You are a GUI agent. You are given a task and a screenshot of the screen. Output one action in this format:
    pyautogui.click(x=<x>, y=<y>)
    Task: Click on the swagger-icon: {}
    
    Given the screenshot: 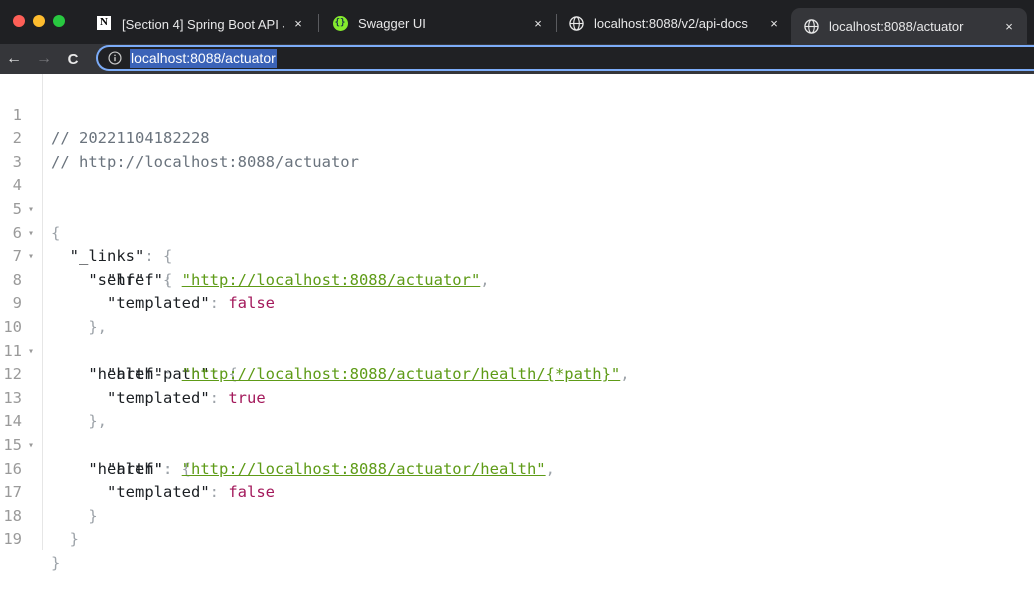 What is the action you would take?
    pyautogui.click(x=340, y=23)
    